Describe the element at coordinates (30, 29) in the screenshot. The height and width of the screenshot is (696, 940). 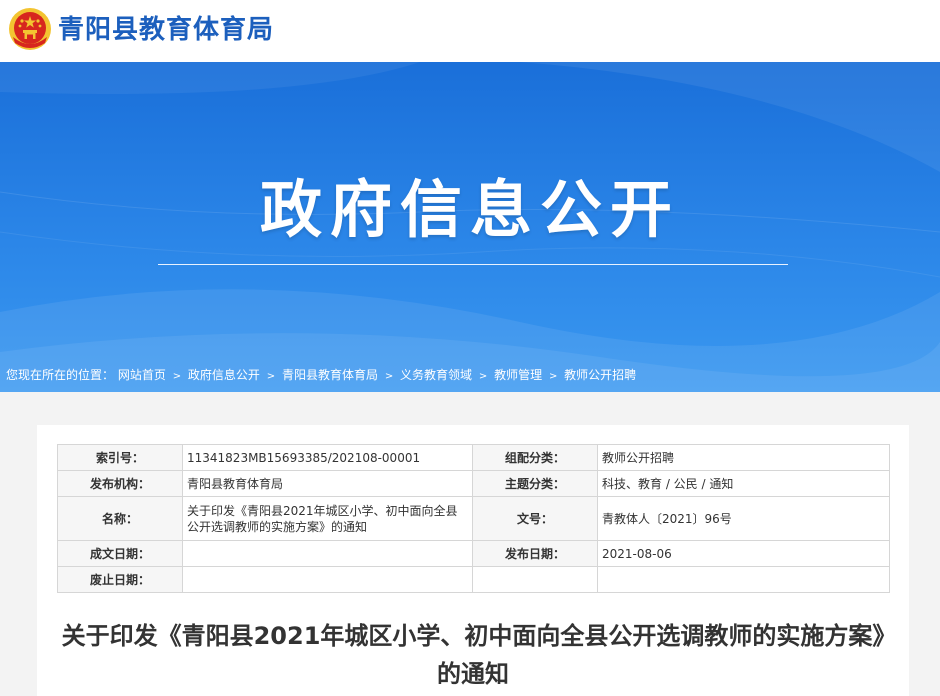
I see `national-emblem-icon` at that location.